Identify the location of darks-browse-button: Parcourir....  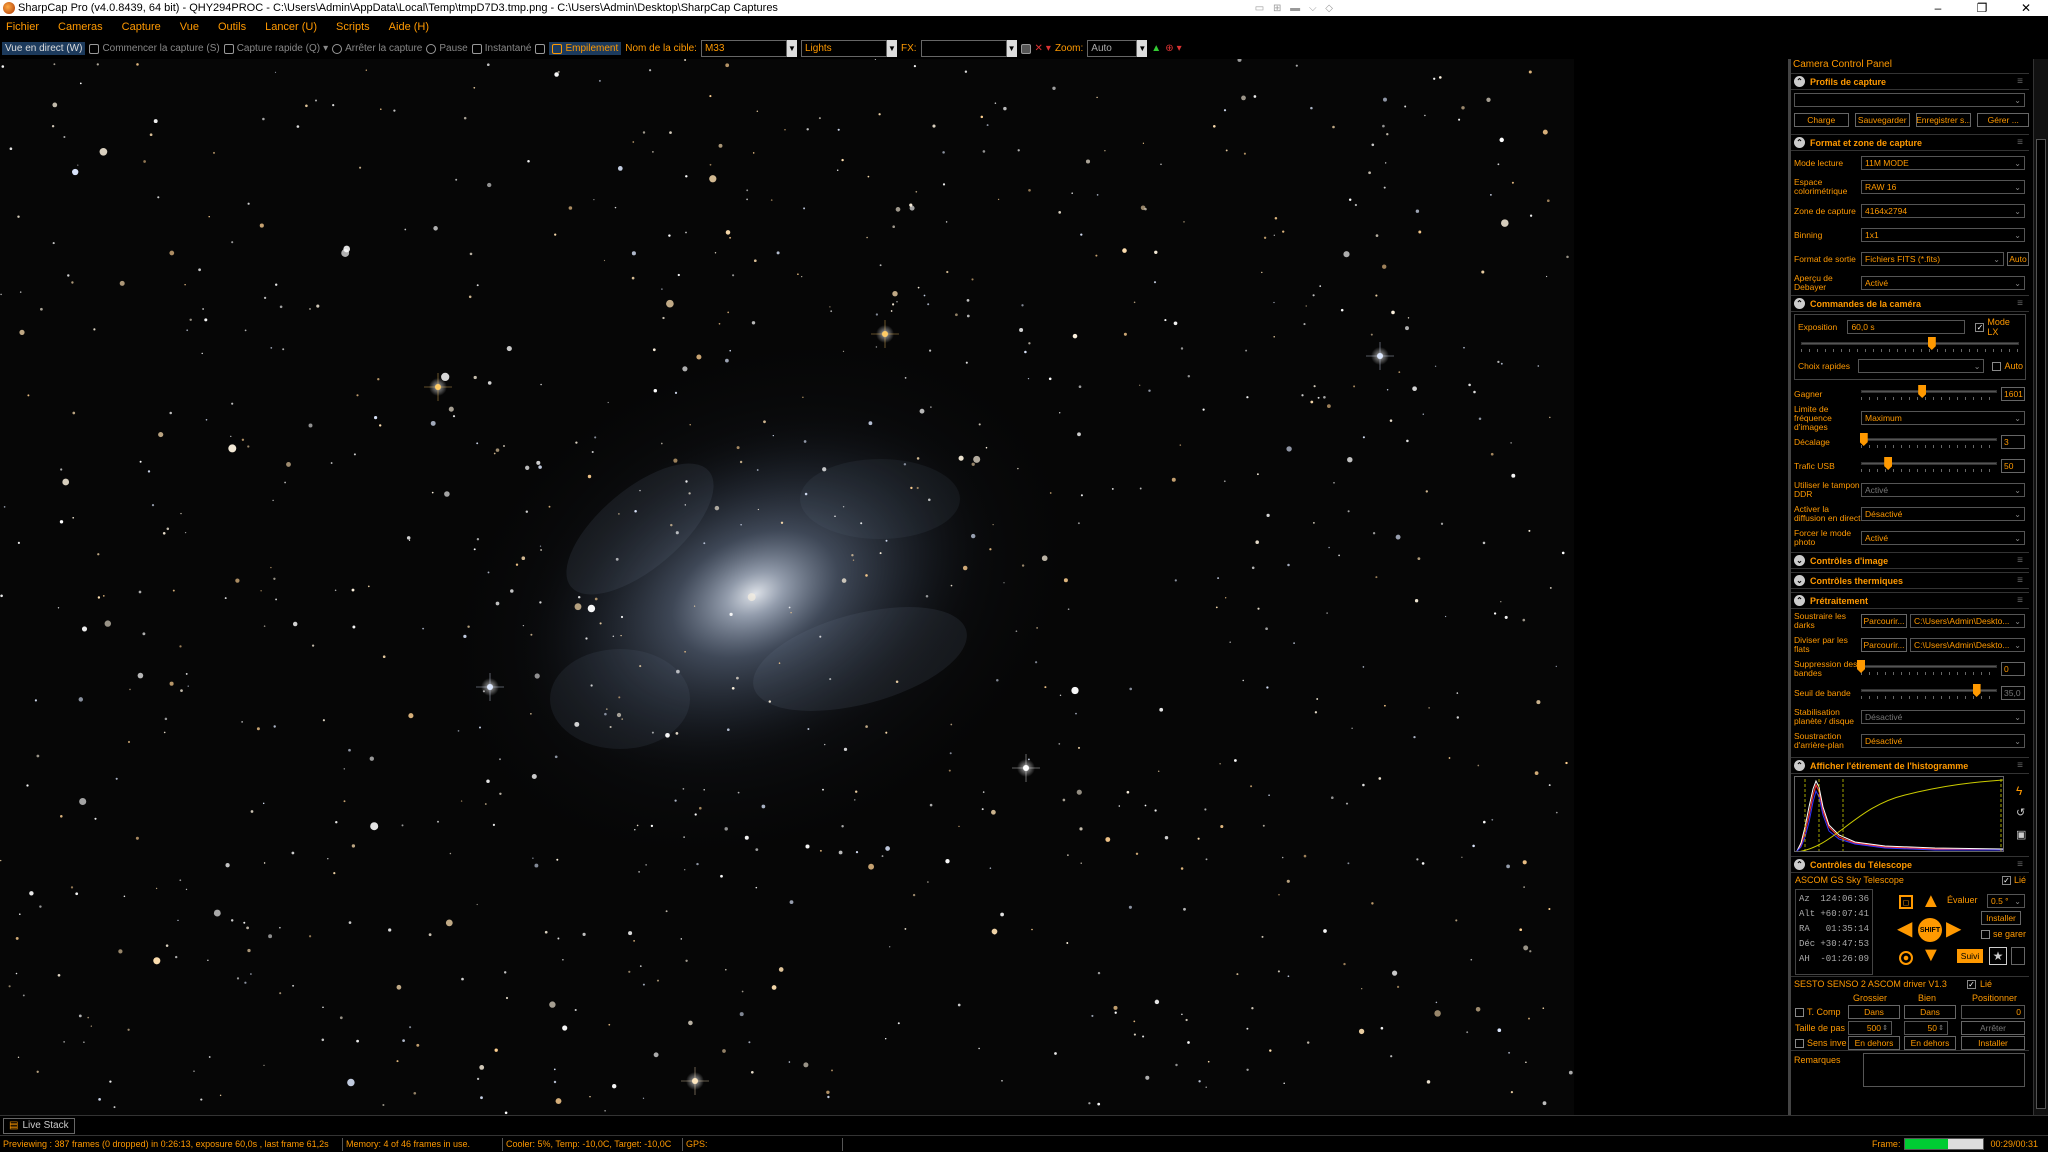
(1884, 621).